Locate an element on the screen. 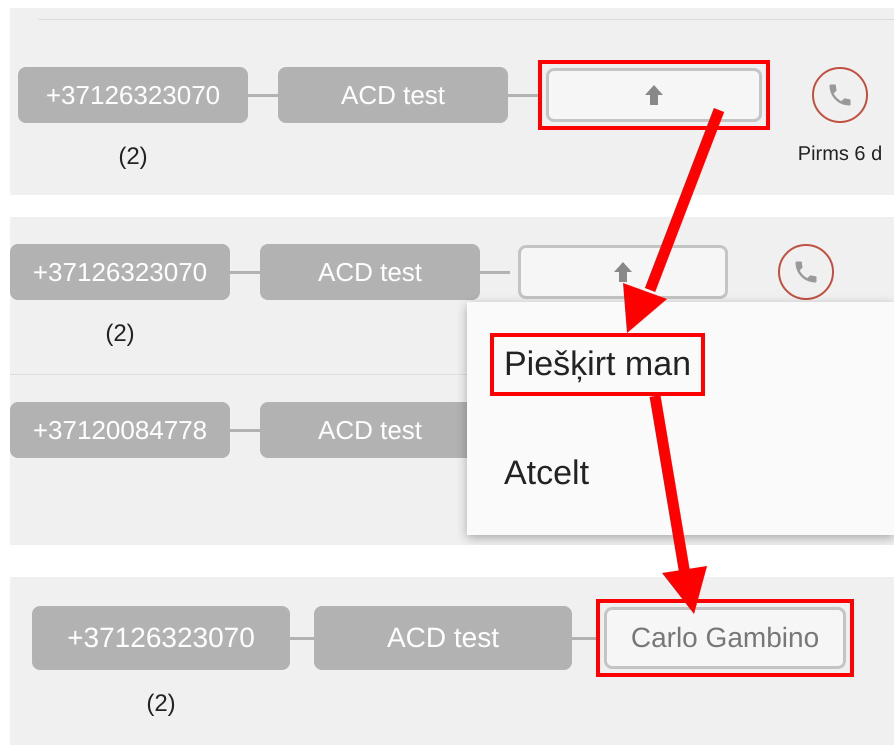 The width and height of the screenshot is (894, 745). call-time: Pirms 6 d is located at coordinates (840, 154).